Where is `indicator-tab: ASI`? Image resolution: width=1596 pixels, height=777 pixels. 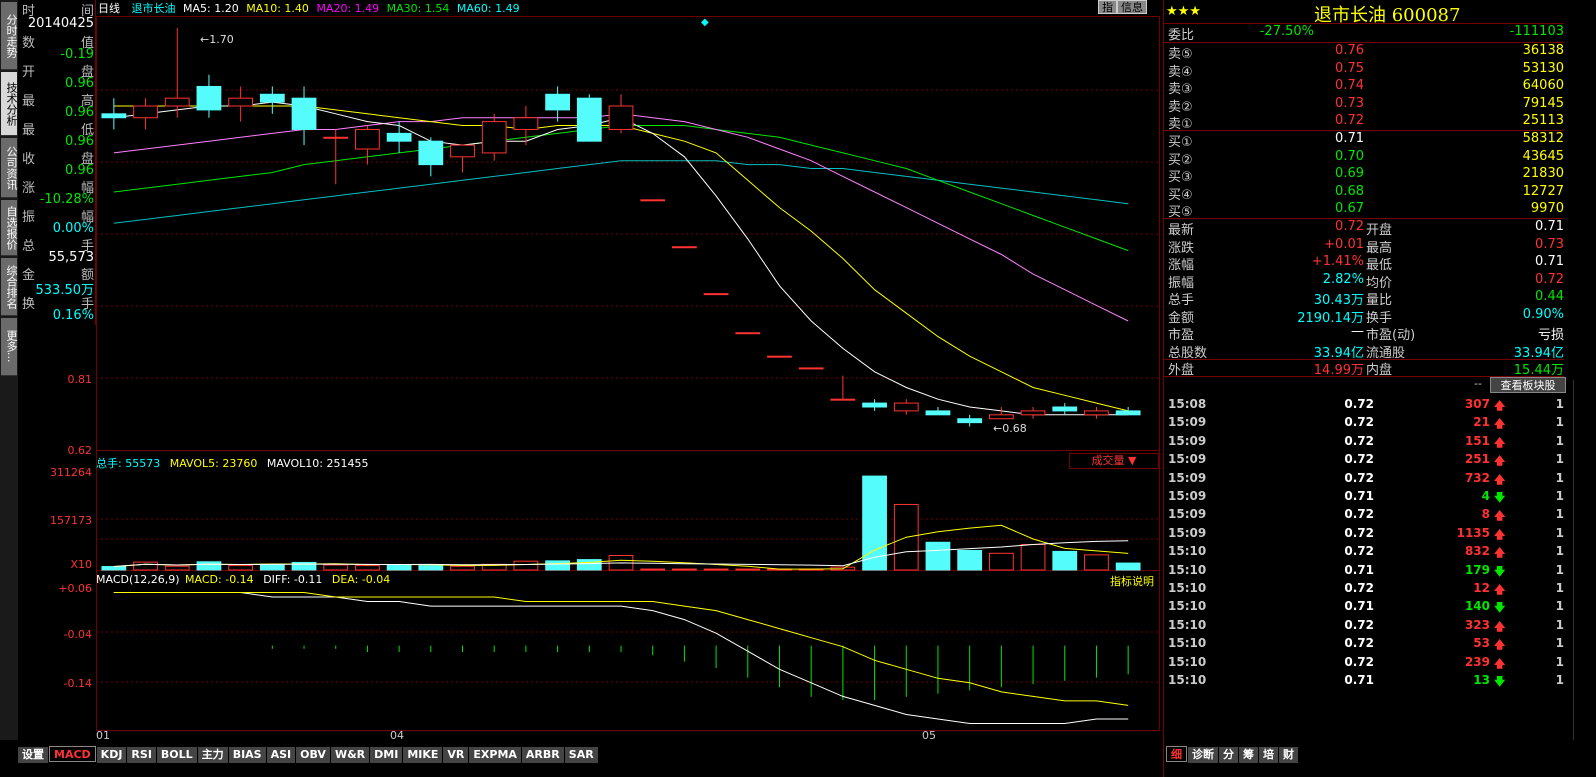
indicator-tab: ASI is located at coordinates (281, 755).